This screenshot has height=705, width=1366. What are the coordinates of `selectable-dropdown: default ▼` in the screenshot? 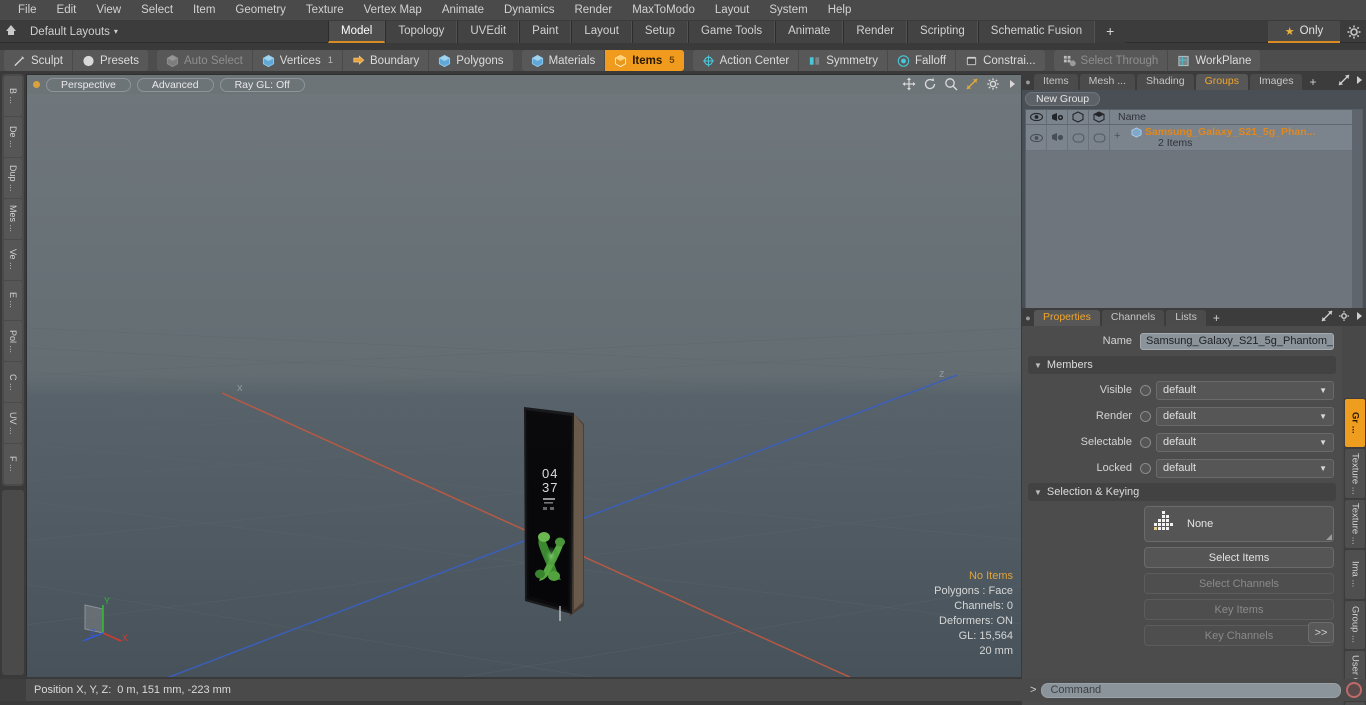 It's located at (1245, 442).